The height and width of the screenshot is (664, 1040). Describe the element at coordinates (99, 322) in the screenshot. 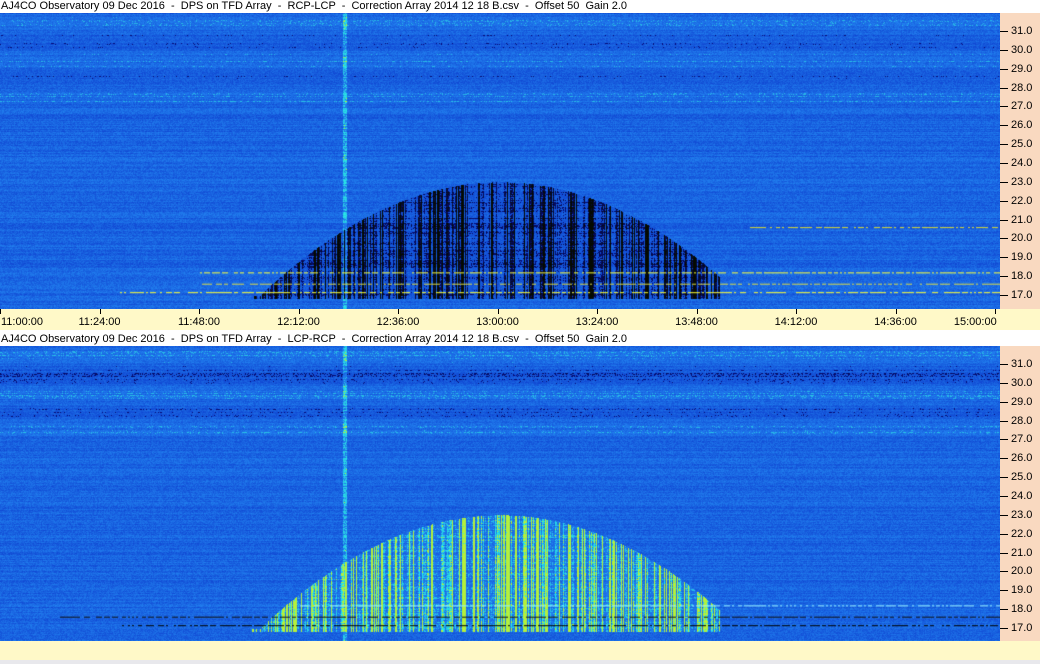

I see `x-tick-label: 11:24:00` at that location.